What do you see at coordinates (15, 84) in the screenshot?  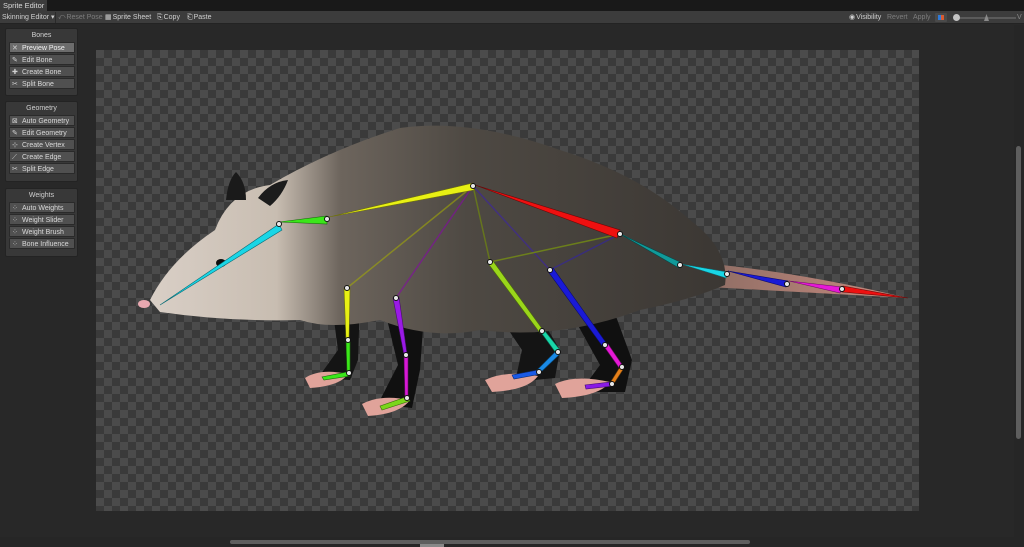 I see `bone-icon: ✂` at bounding box center [15, 84].